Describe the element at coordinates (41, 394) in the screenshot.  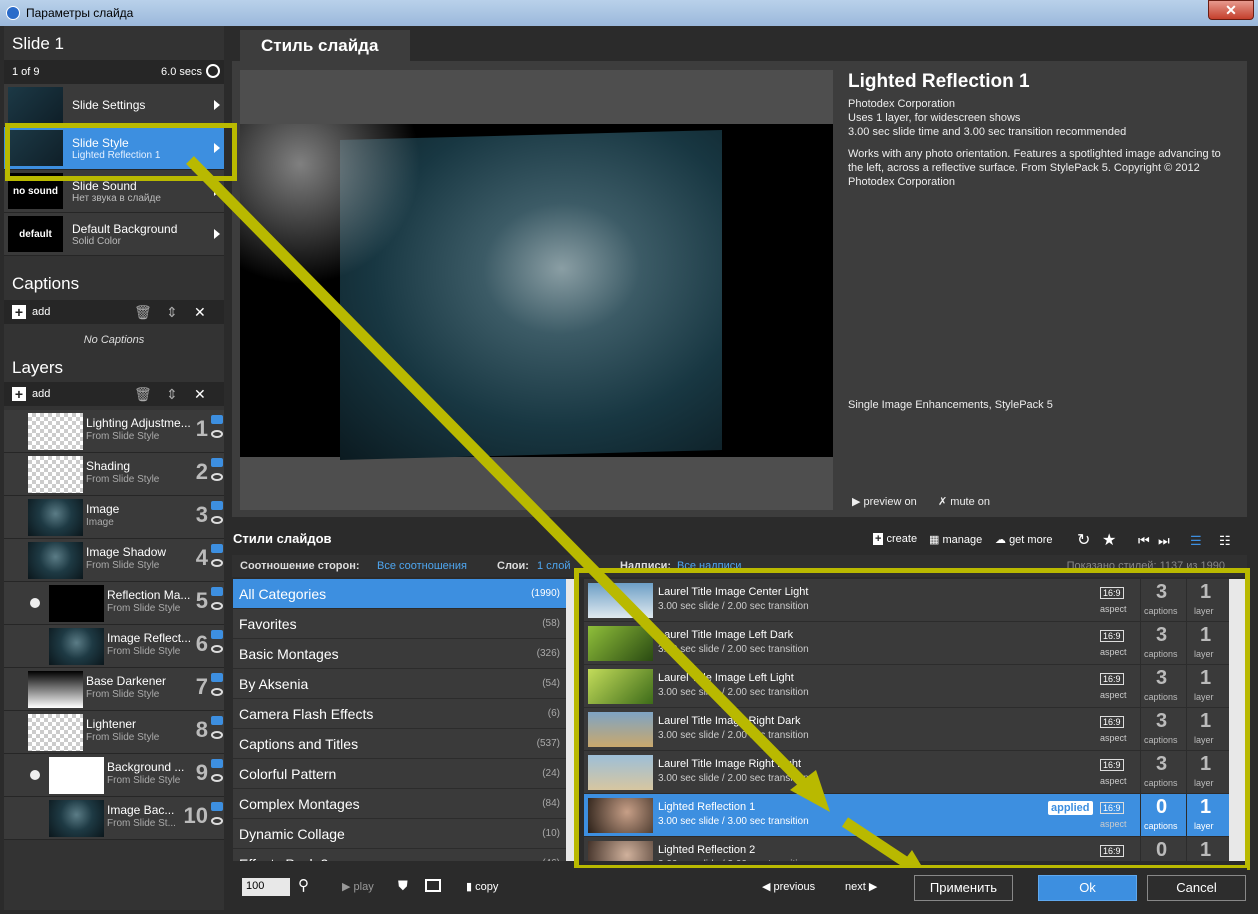
I see `add-layer-button: add` at that location.